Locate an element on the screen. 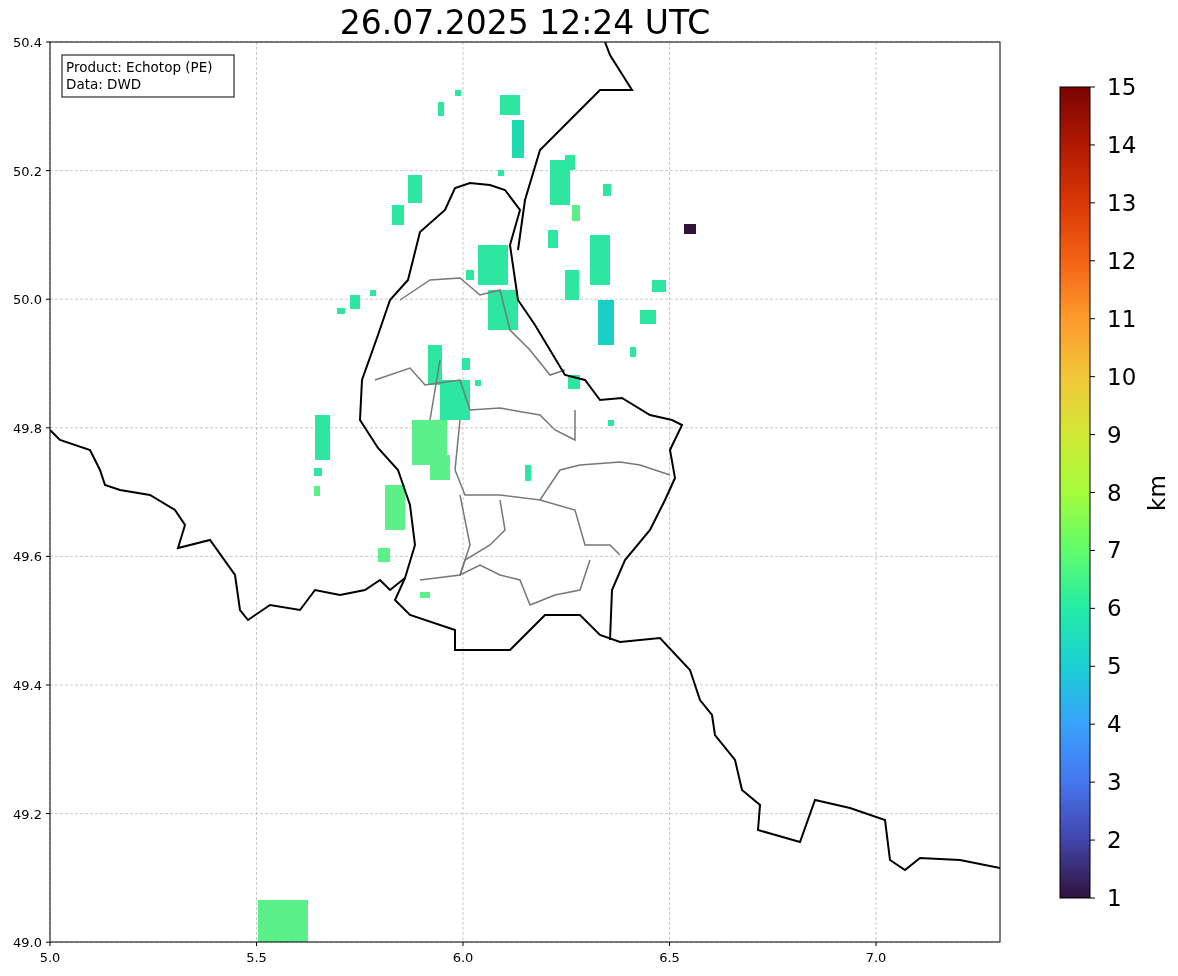 Image resolution: width=1178 pixels, height=976 pixels. colorbar-tick-label: 7 is located at coordinates (1114, 550).